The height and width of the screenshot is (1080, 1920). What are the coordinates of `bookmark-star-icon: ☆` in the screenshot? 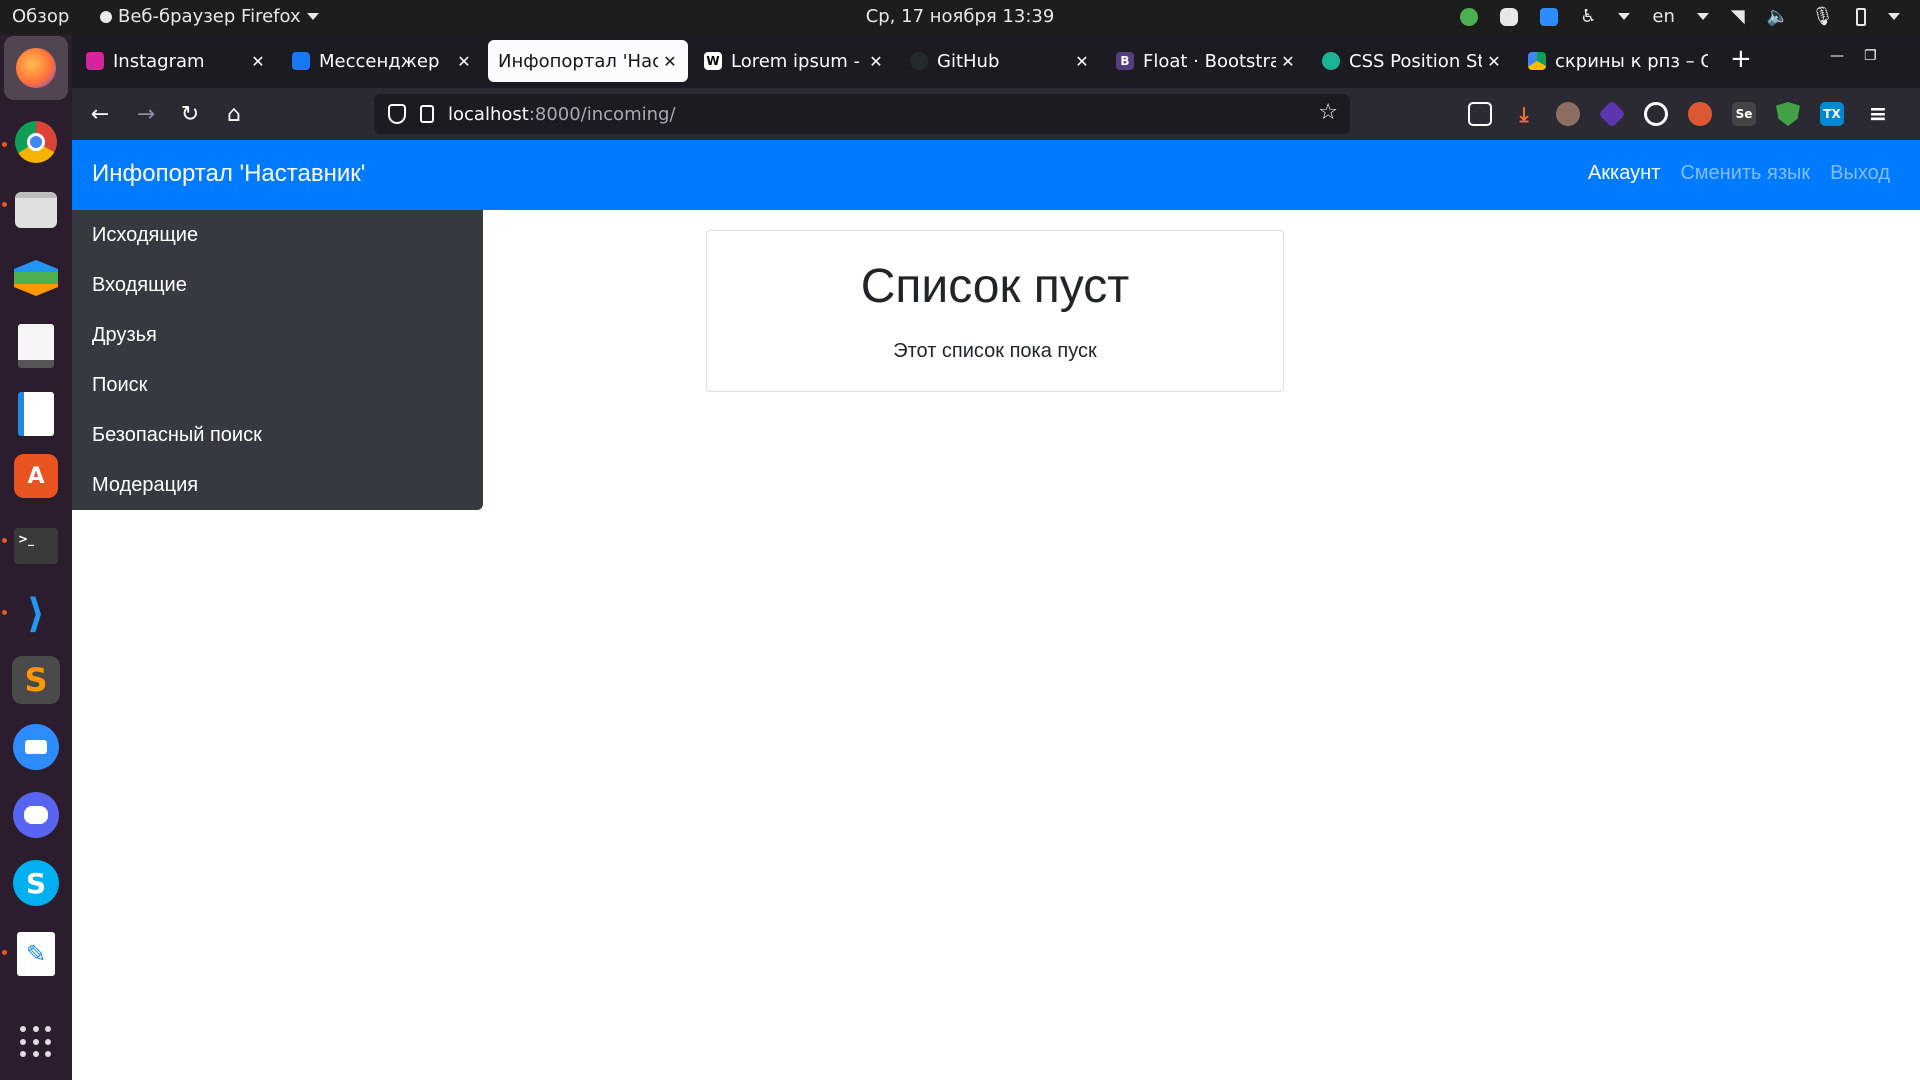 It's located at (1328, 112).